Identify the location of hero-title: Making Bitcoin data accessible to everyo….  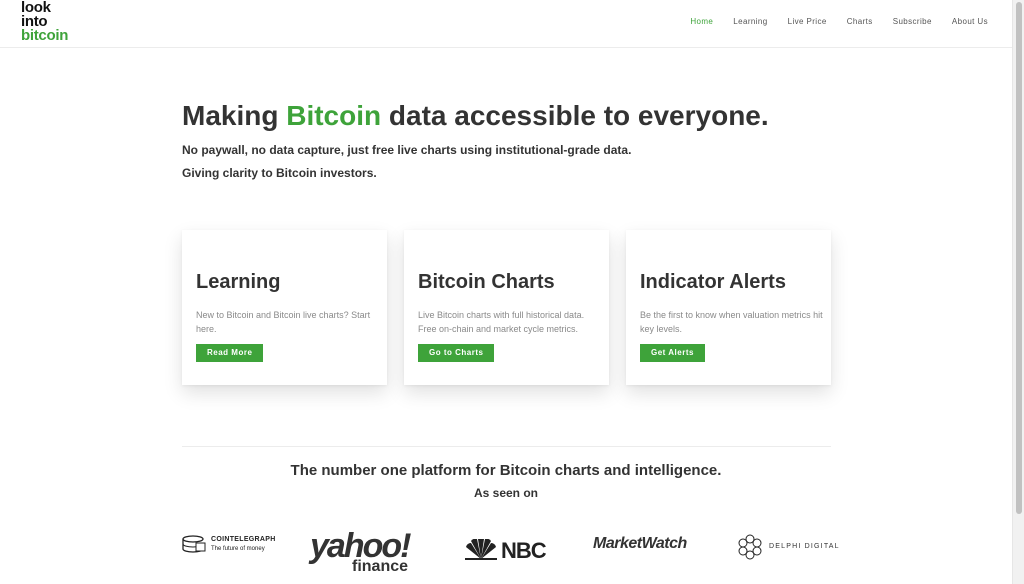
(475, 116).